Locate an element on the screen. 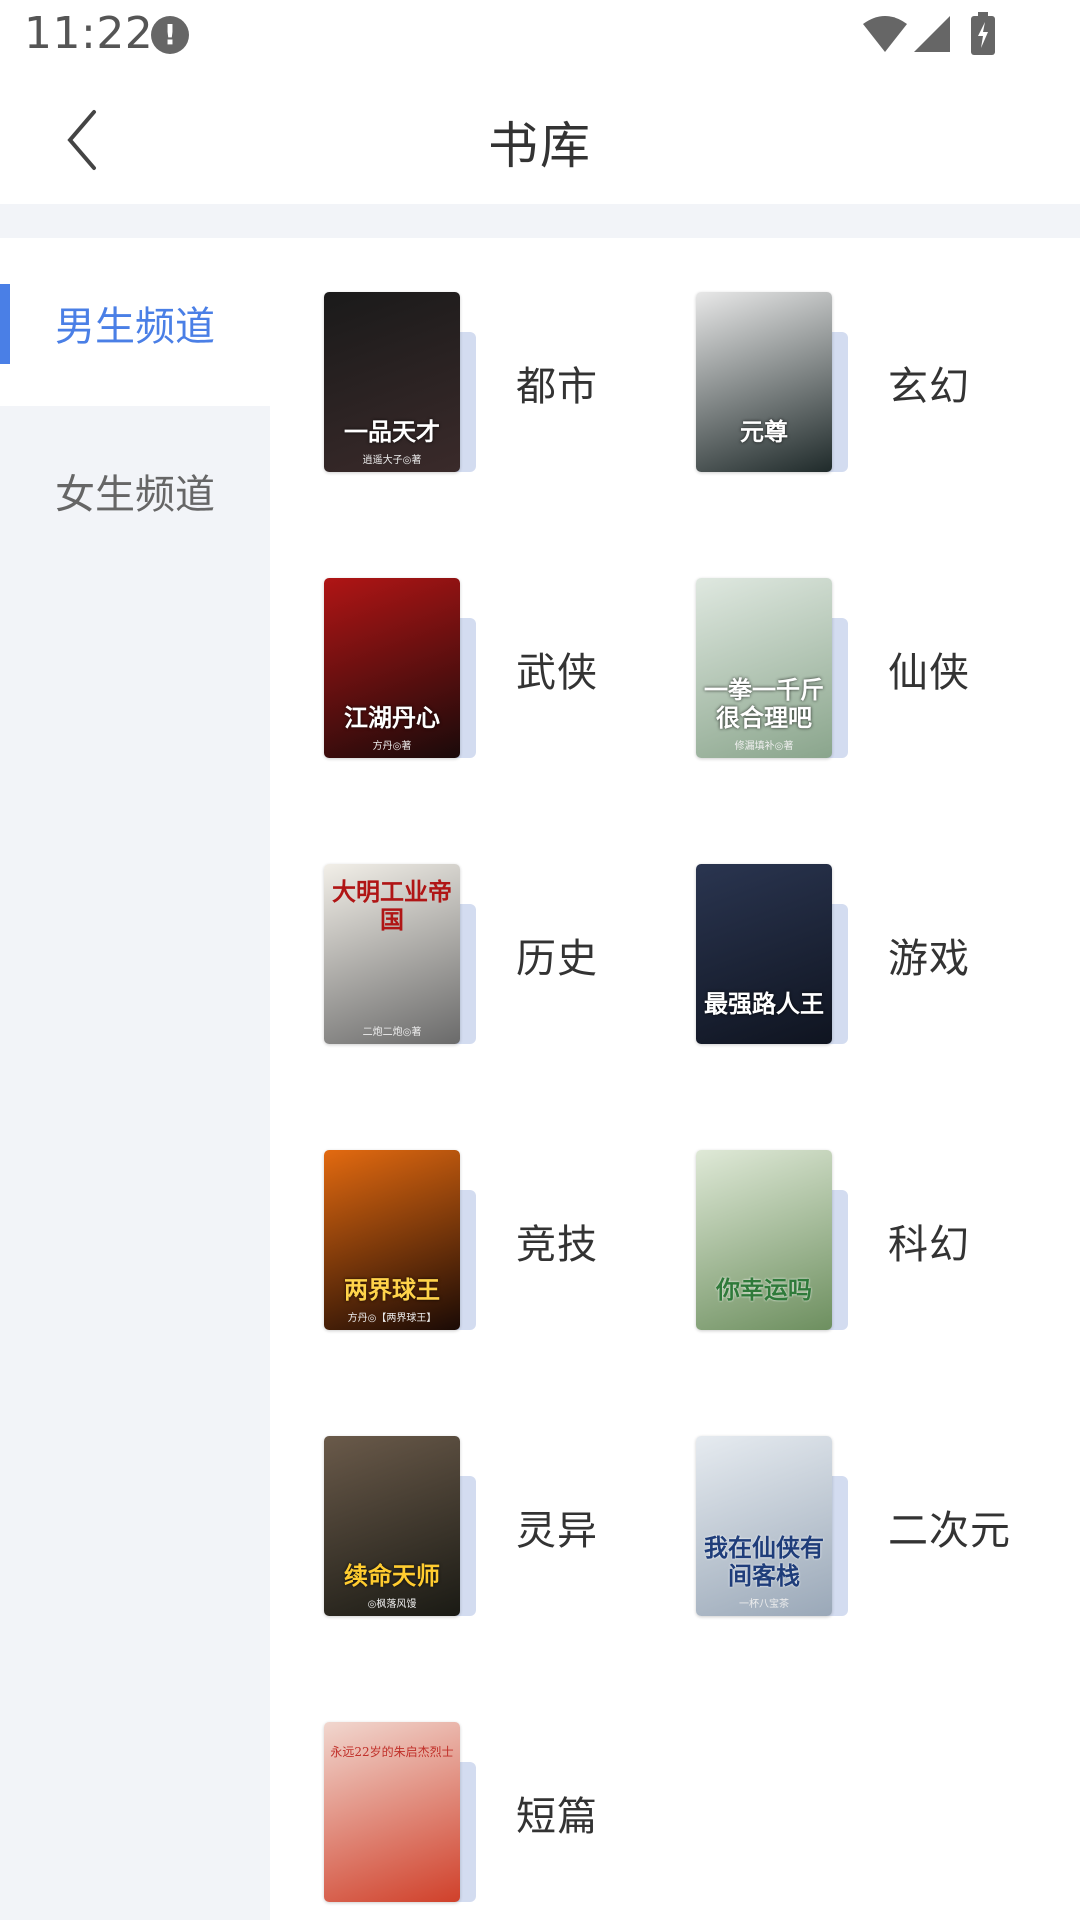  book-cover: 一拳一千斤很合理吧 修漏填补◎著 is located at coordinates (764, 668).